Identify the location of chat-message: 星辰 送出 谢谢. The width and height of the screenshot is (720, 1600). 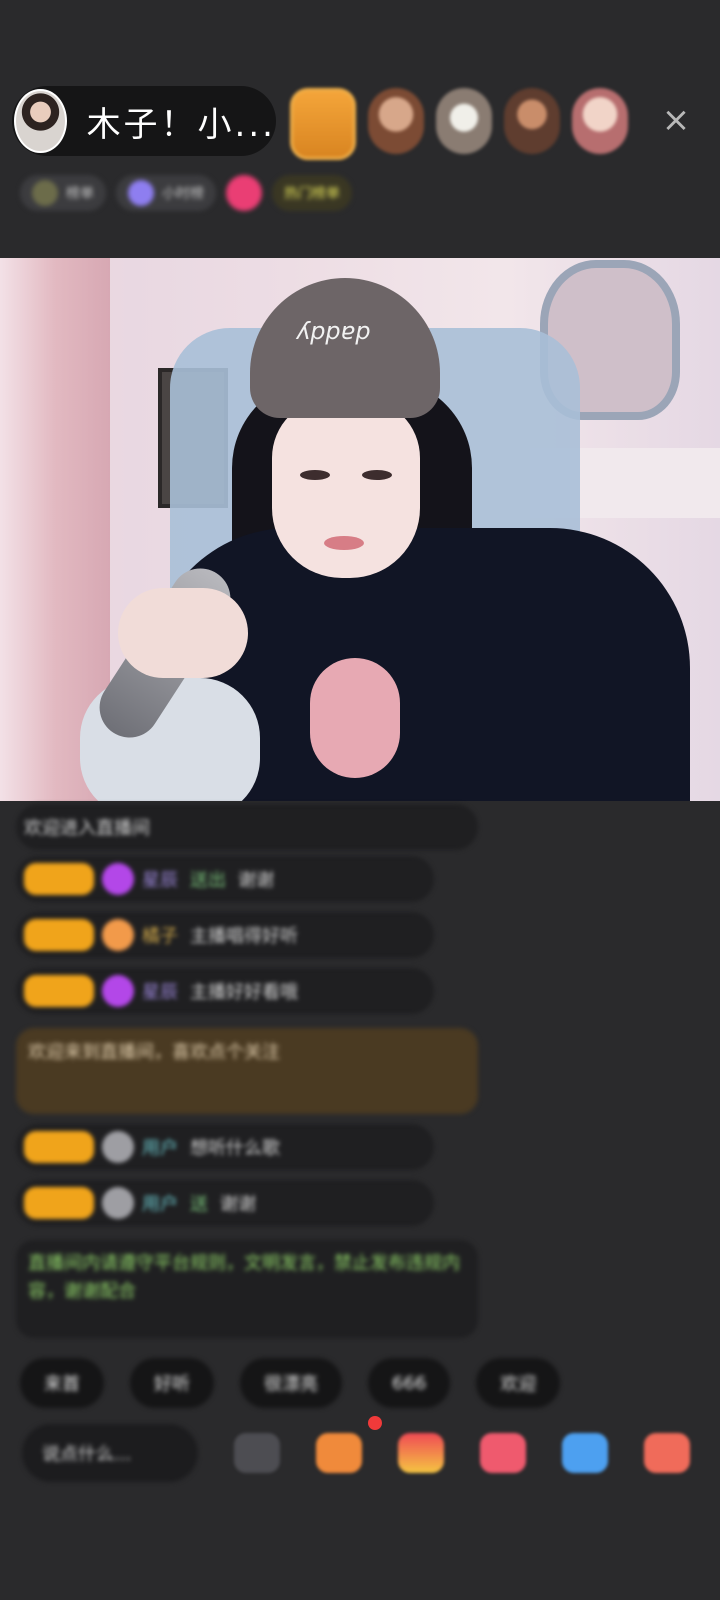
(225, 879).